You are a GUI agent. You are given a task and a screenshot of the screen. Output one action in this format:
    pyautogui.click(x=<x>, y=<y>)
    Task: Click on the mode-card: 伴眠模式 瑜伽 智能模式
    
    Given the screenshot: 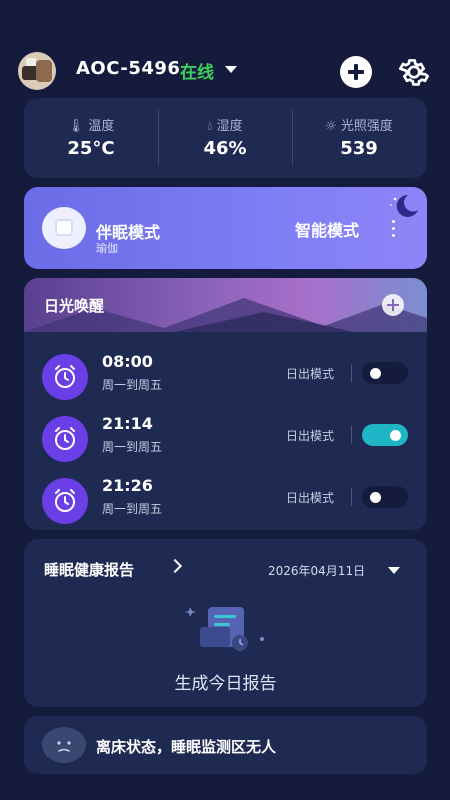 What is the action you would take?
    pyautogui.click(x=225, y=228)
    